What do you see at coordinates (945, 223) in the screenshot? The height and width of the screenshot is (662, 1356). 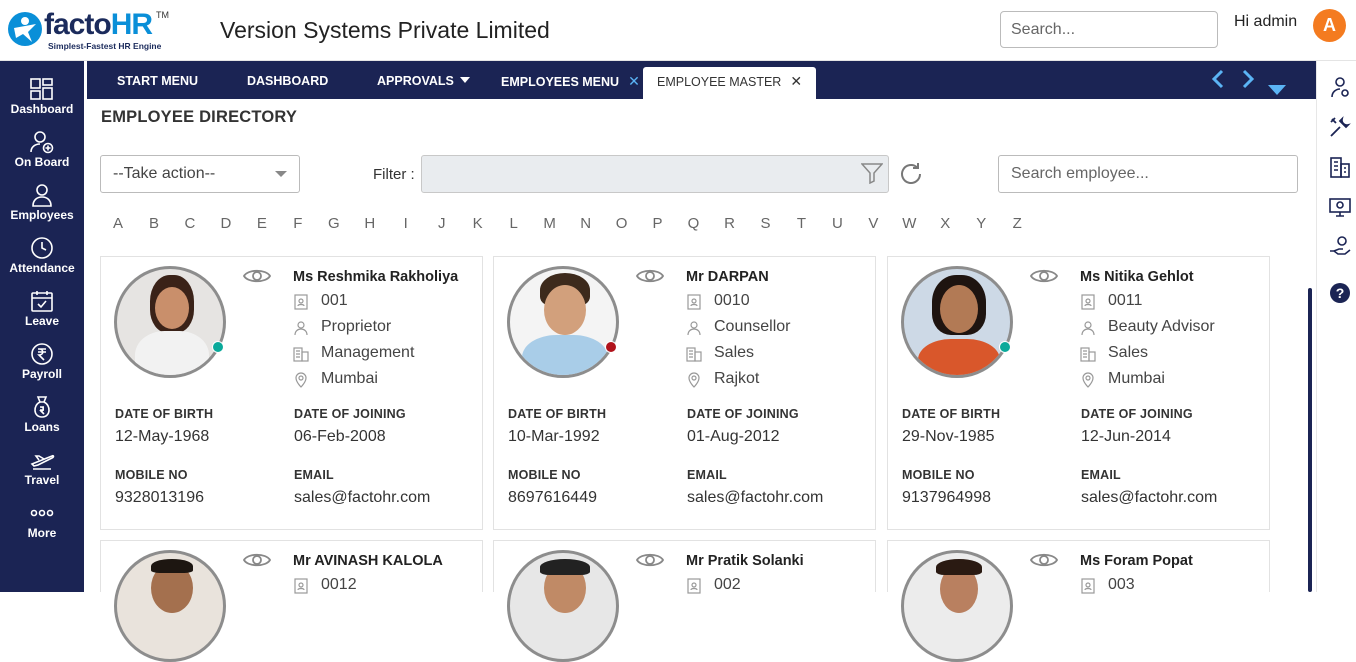 I see `alphabet-letter-x: X` at bounding box center [945, 223].